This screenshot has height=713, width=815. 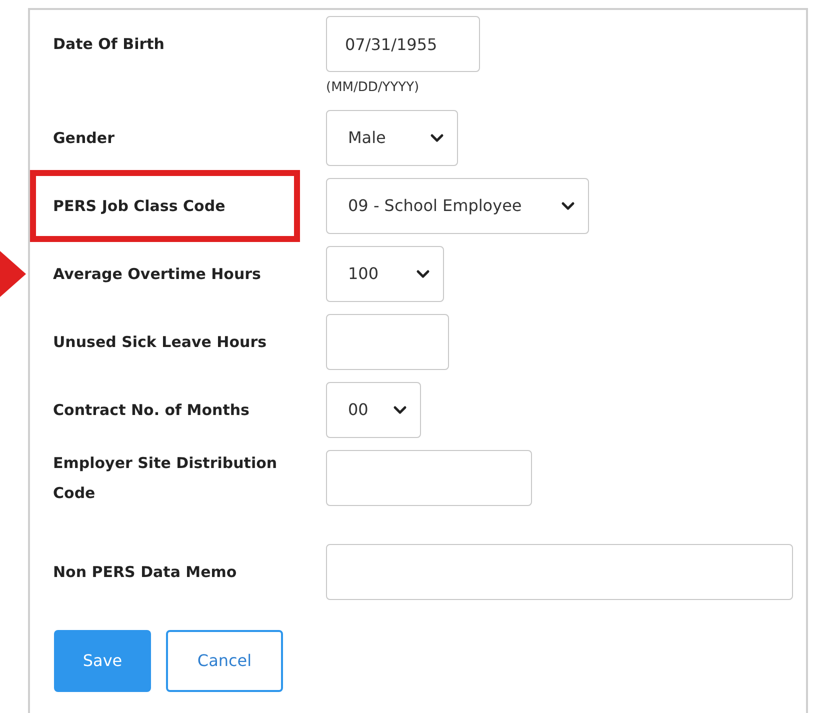 What do you see at coordinates (13, 273) in the screenshot?
I see `arrow-pointer-icon` at bounding box center [13, 273].